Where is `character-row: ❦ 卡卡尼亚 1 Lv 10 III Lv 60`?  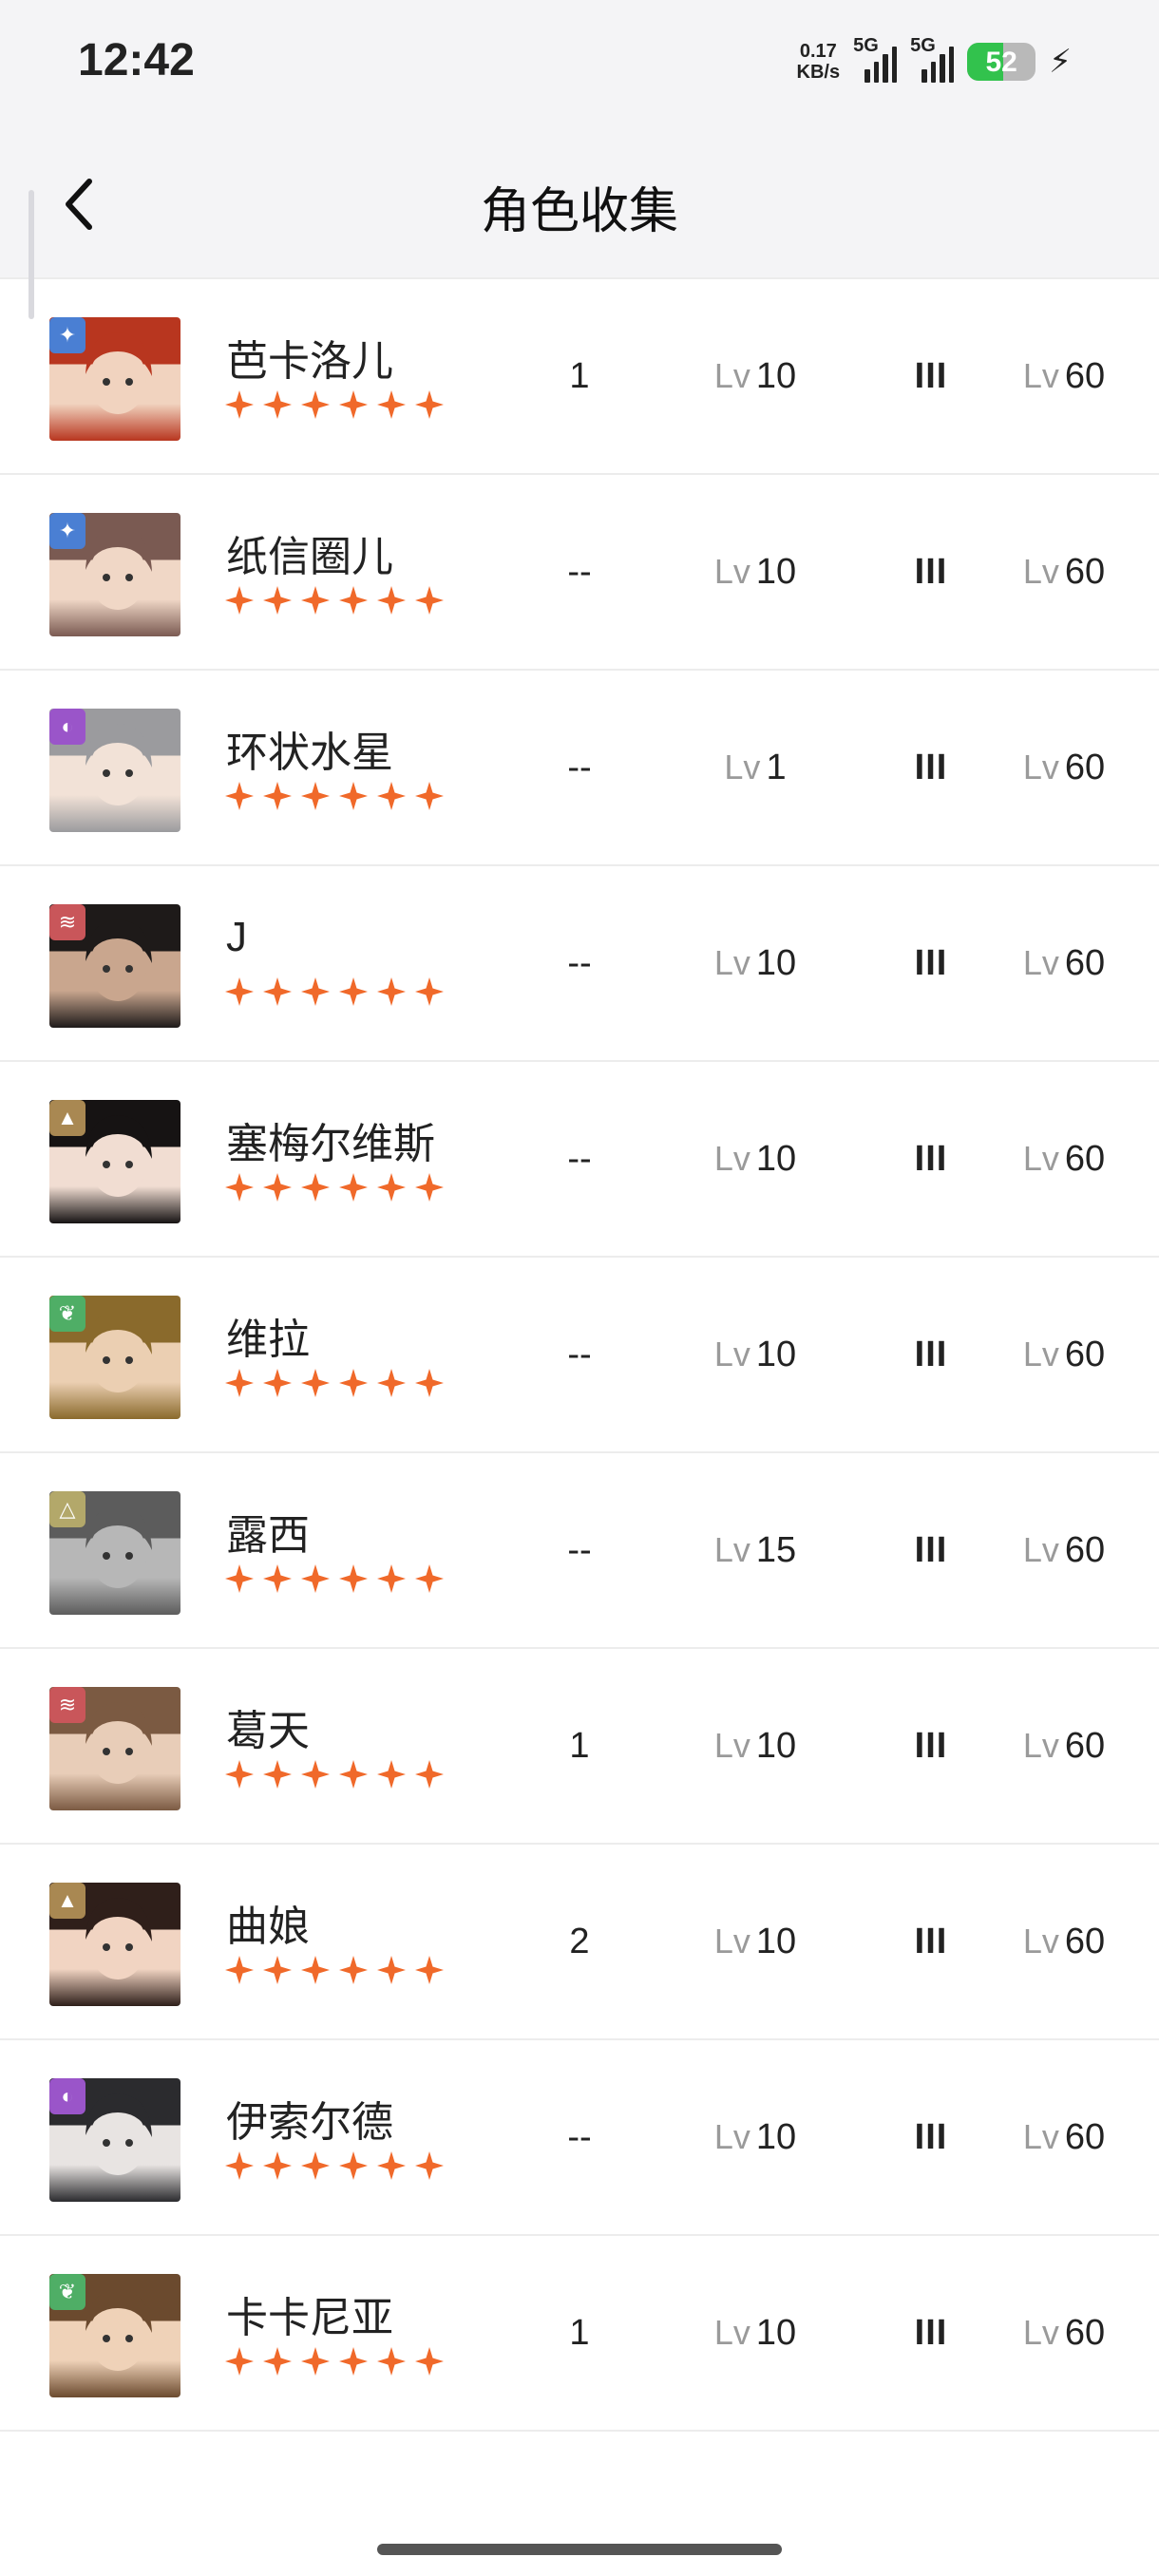
character-row: ❦ 卡卡尼亚 1 Lv 10 III Lv 60 is located at coordinates (579, 2334).